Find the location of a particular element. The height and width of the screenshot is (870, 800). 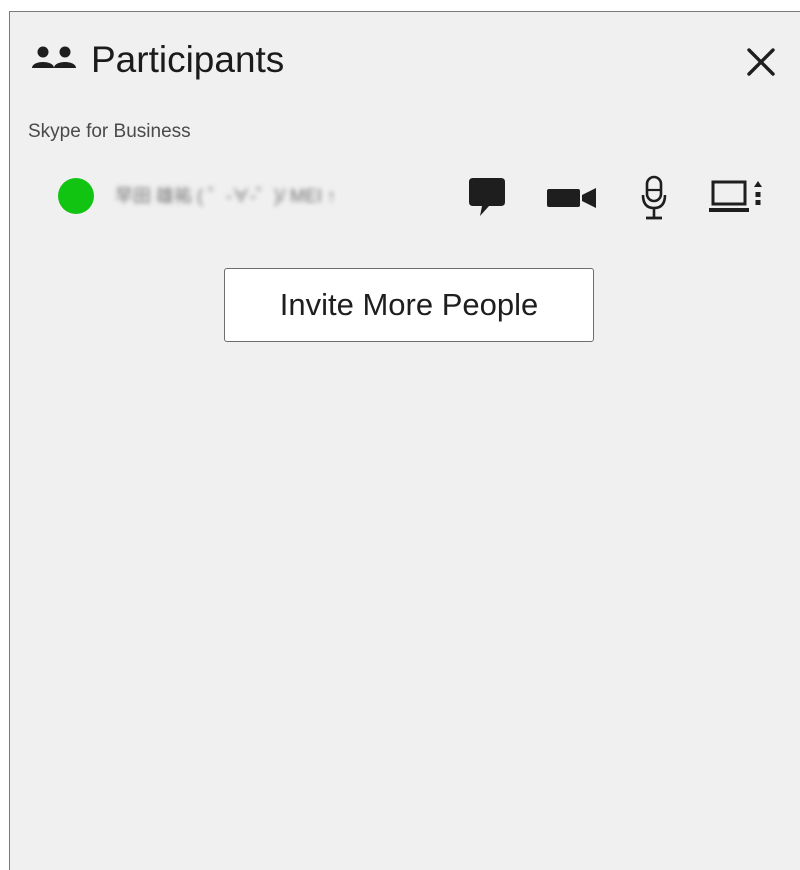

screen-share-icon is located at coordinates (738, 197).